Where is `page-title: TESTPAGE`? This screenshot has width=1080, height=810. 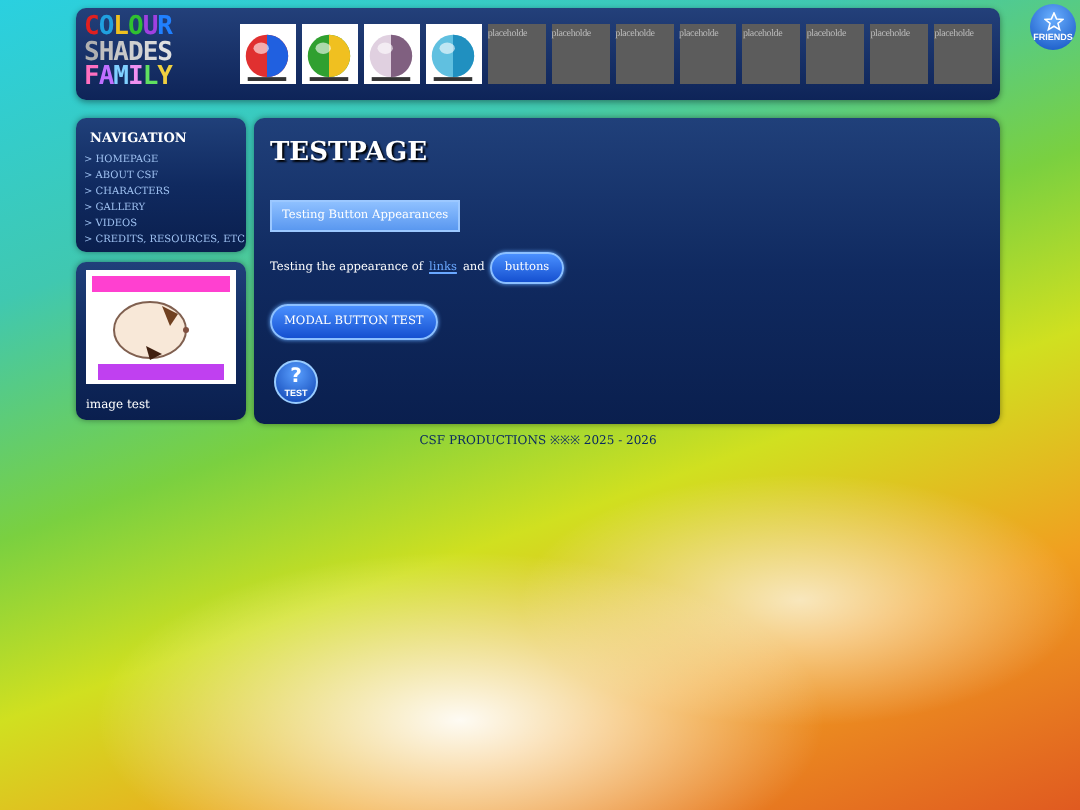 page-title: TESTPAGE is located at coordinates (350, 153).